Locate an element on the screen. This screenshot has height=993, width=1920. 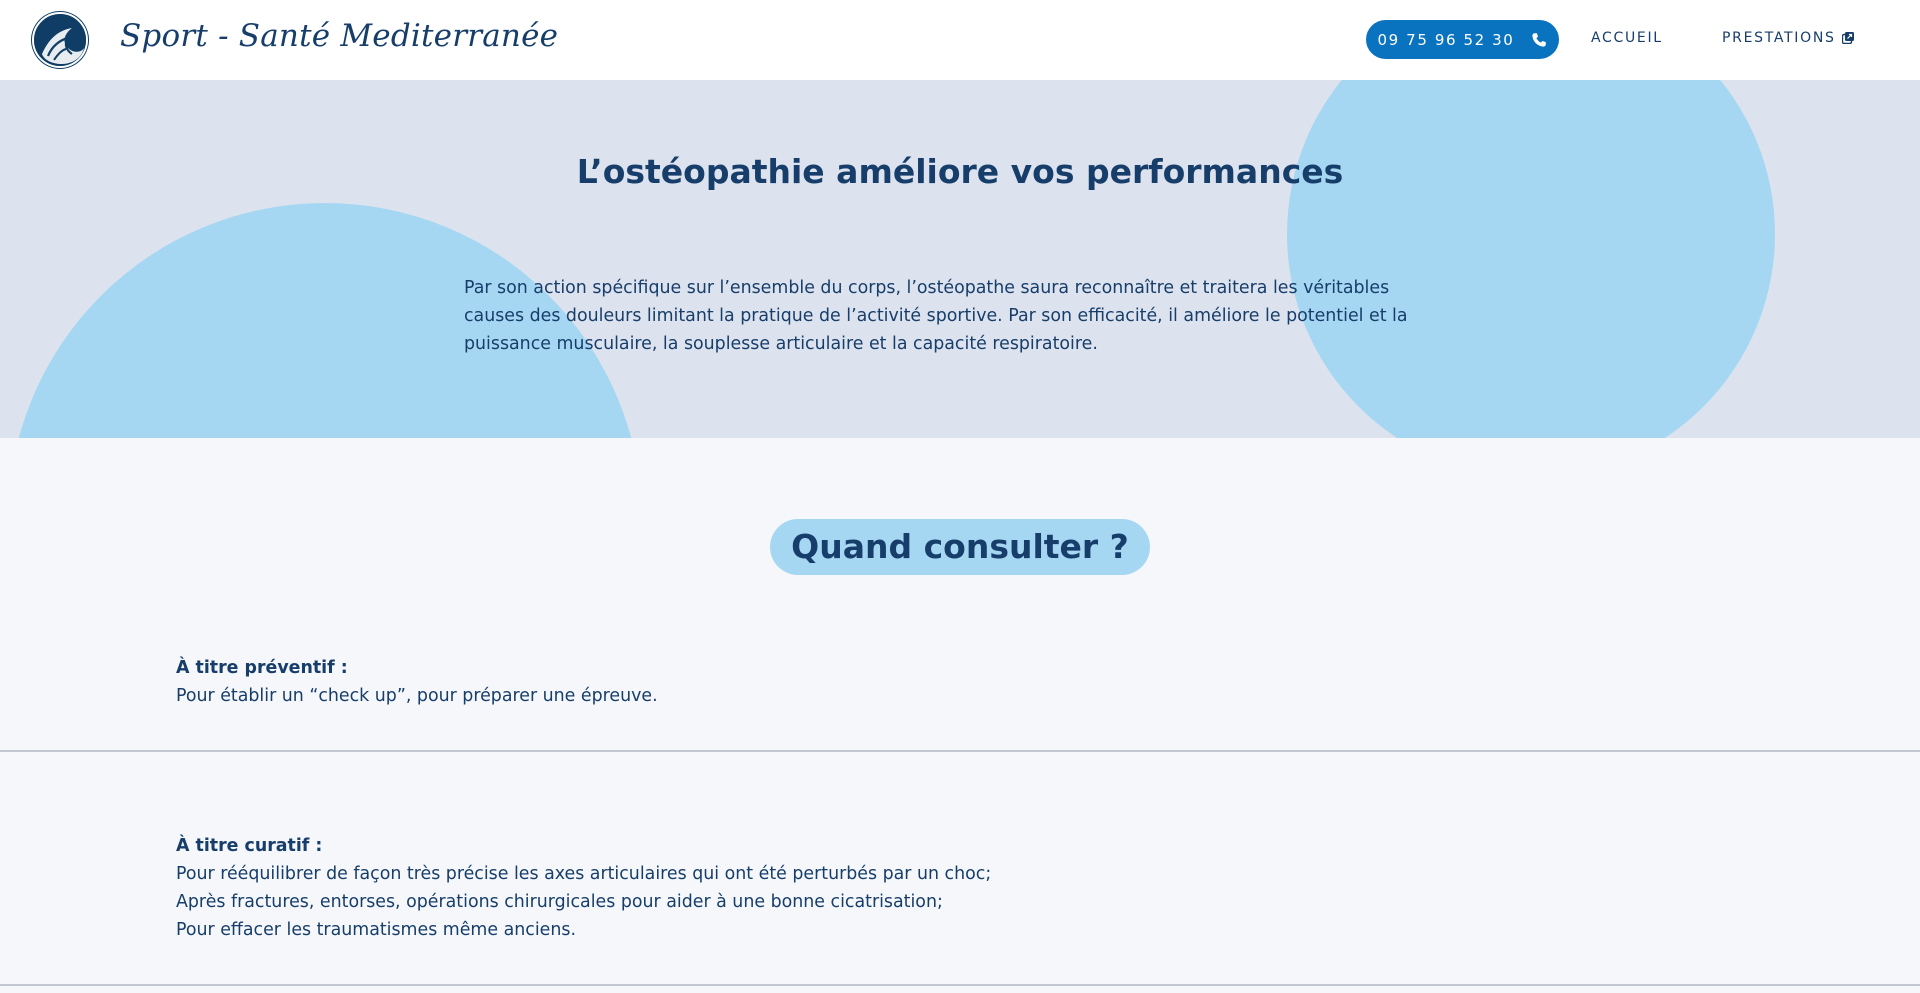
decorative-circle-right is located at coordinates (1531, 259).